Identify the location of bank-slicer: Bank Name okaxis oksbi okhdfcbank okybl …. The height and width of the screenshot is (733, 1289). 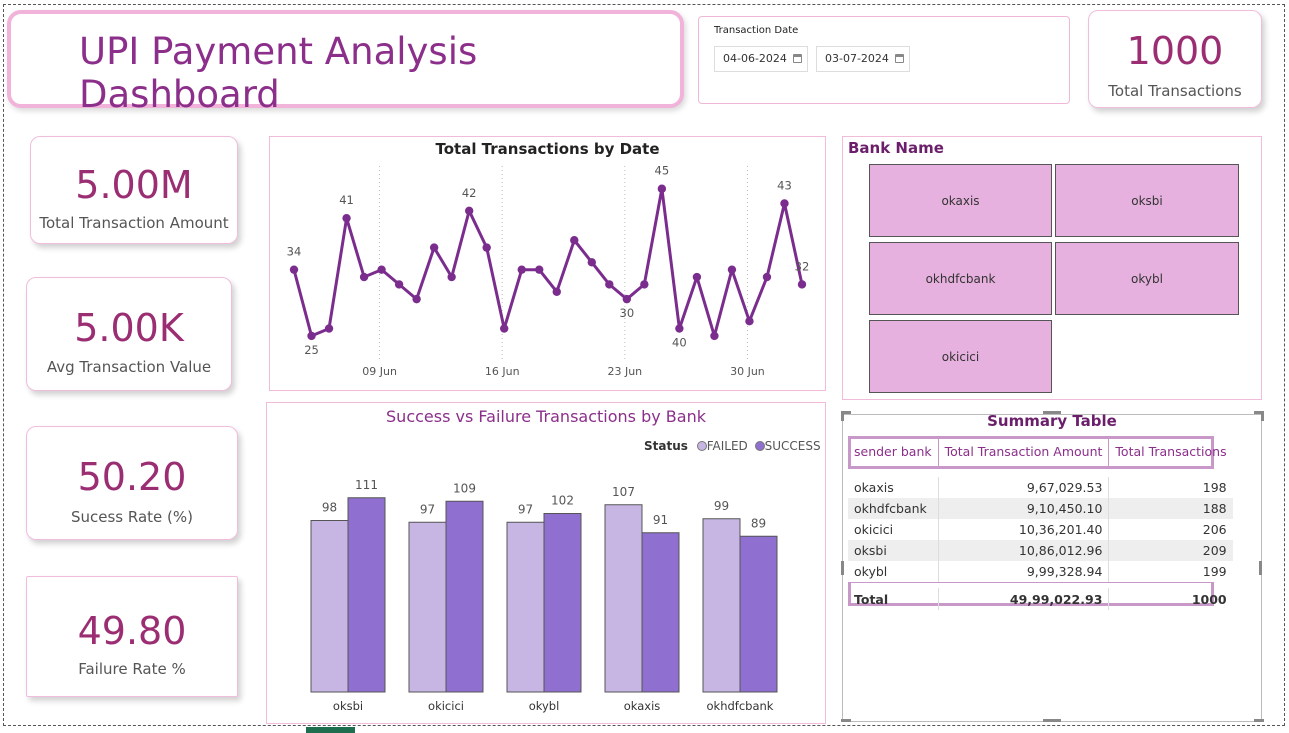
(1052, 268).